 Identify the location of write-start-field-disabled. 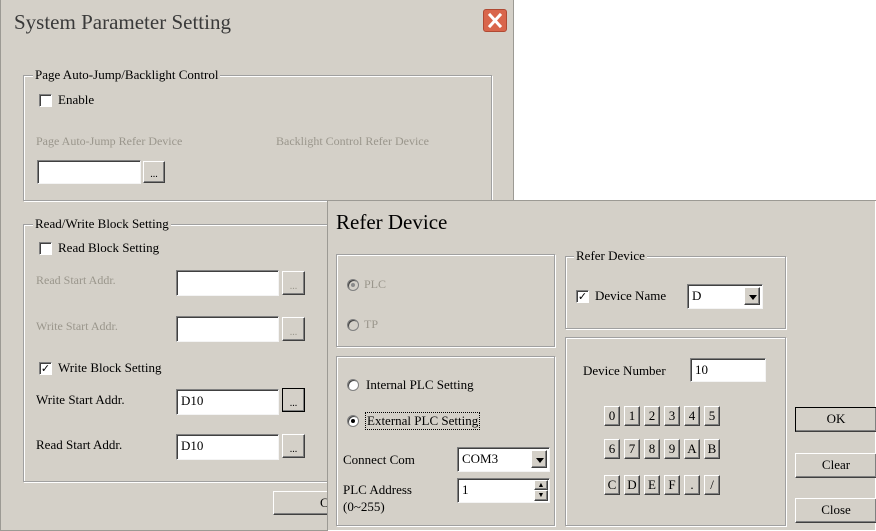
(227, 329).